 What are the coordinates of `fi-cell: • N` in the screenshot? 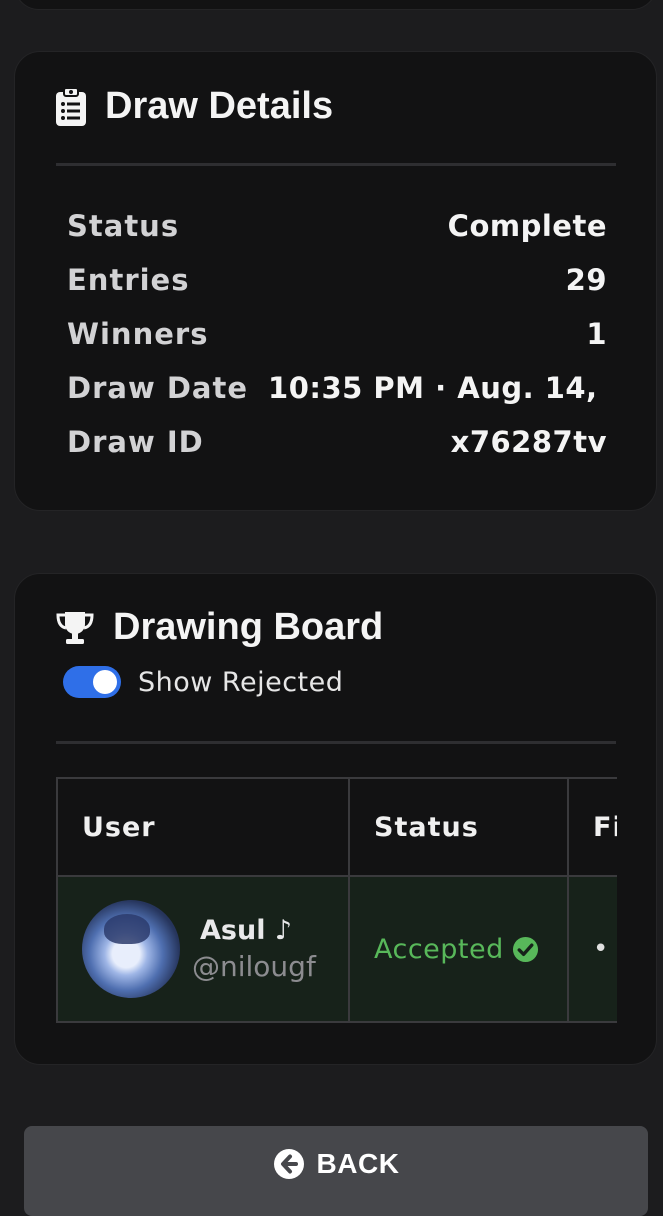 It's located at (592, 949).